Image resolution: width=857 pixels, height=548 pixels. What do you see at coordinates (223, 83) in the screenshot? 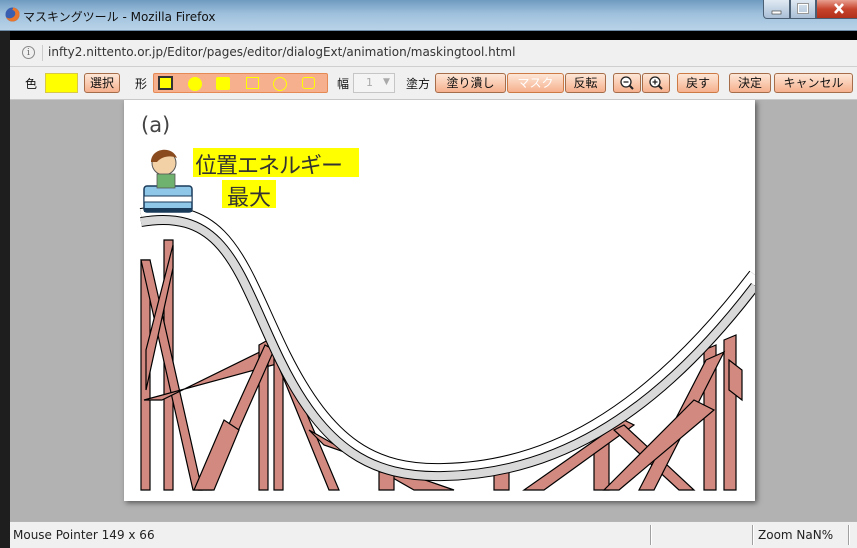
I see `filled-rounded-square-icon` at bounding box center [223, 83].